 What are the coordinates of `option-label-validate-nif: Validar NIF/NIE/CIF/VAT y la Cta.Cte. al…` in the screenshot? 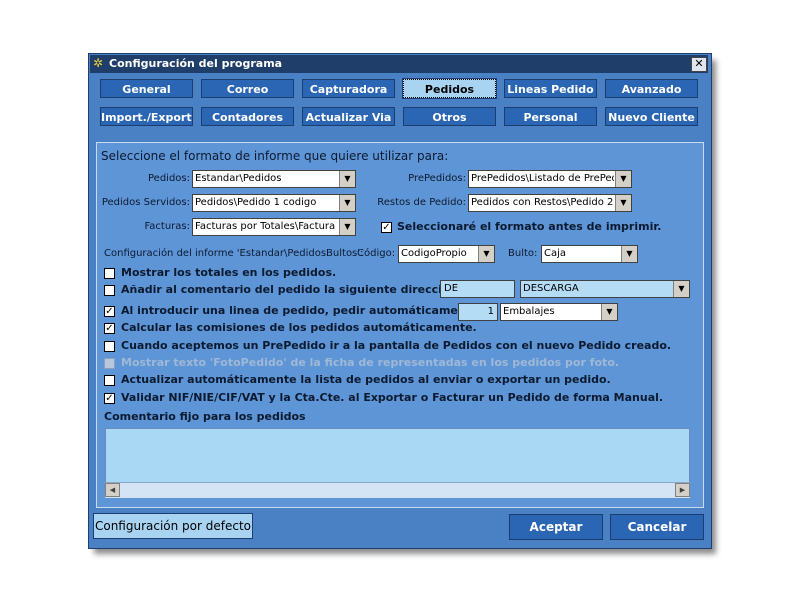 It's located at (392, 397).